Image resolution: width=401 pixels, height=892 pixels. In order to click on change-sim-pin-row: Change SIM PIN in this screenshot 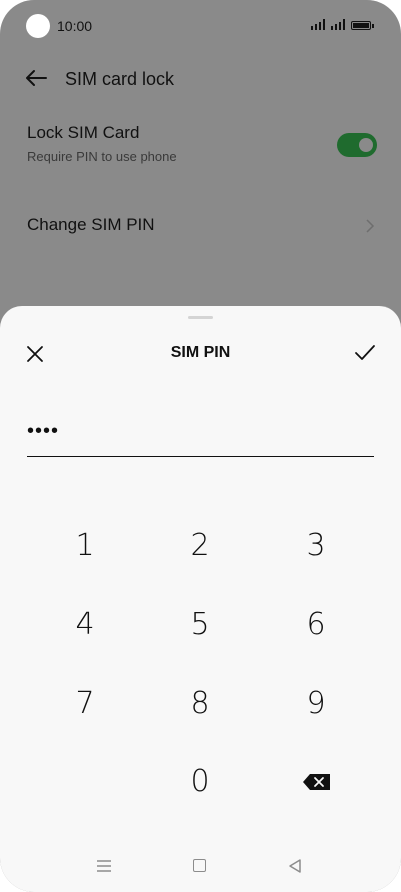, I will do `click(202, 228)`.